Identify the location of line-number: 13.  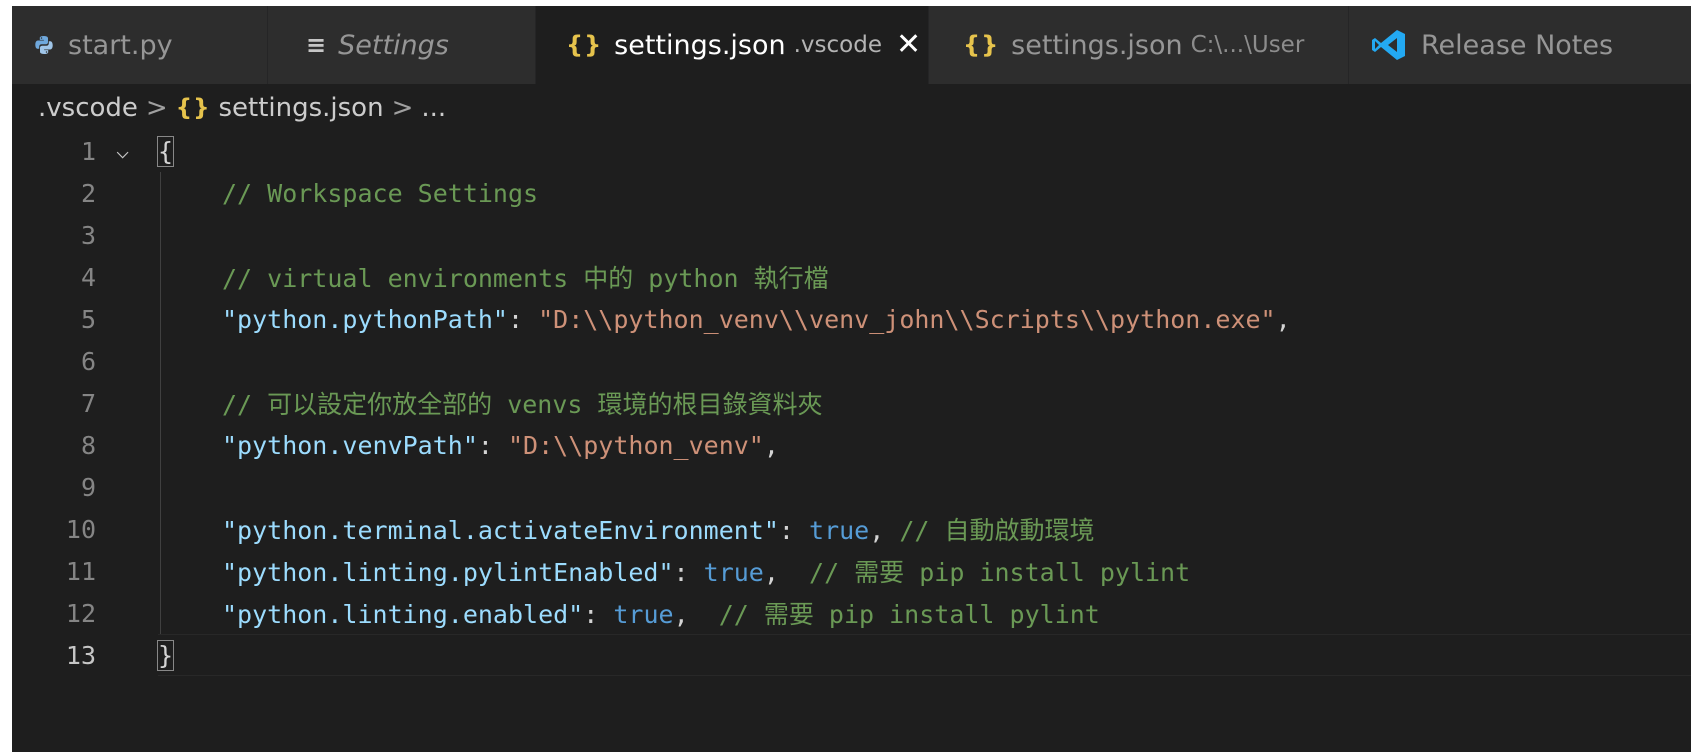
(80, 655).